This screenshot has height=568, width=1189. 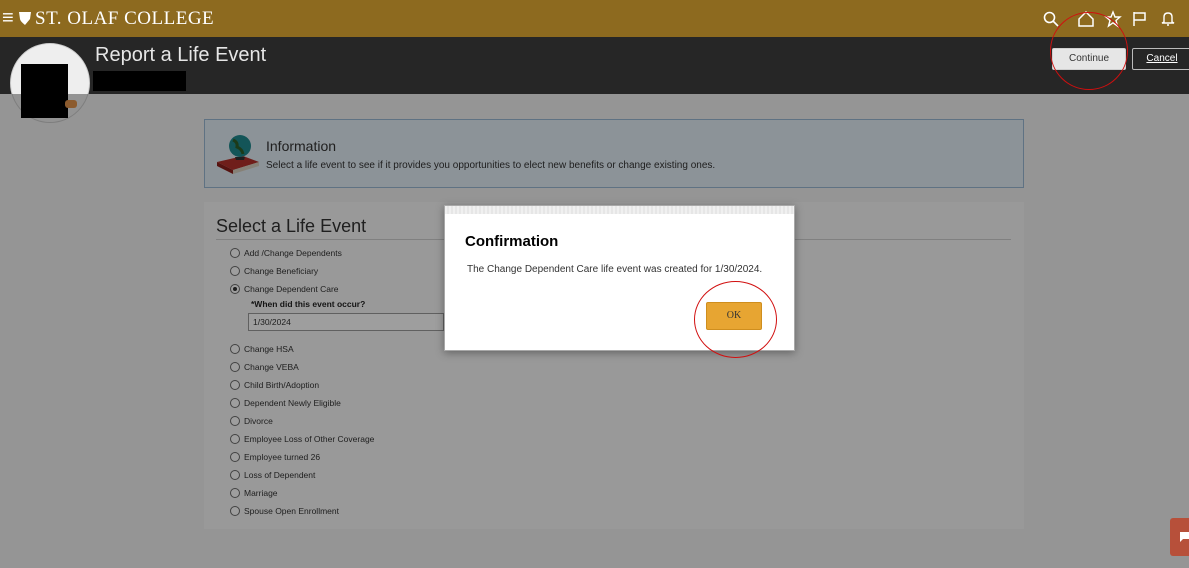 I want to click on chat-icon, so click(x=1184, y=537).